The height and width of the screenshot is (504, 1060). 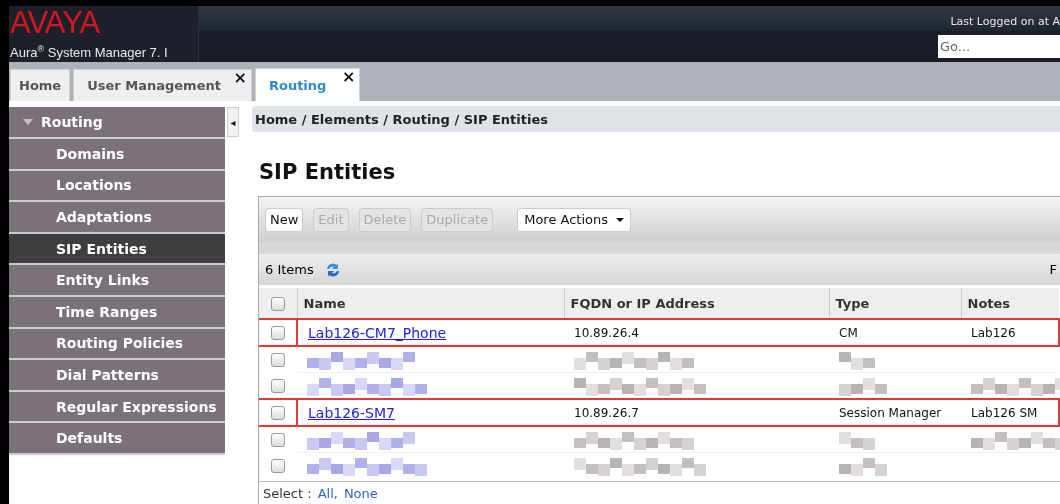 I want to click on sidebar-section-header: Routing, so click(x=117, y=123).